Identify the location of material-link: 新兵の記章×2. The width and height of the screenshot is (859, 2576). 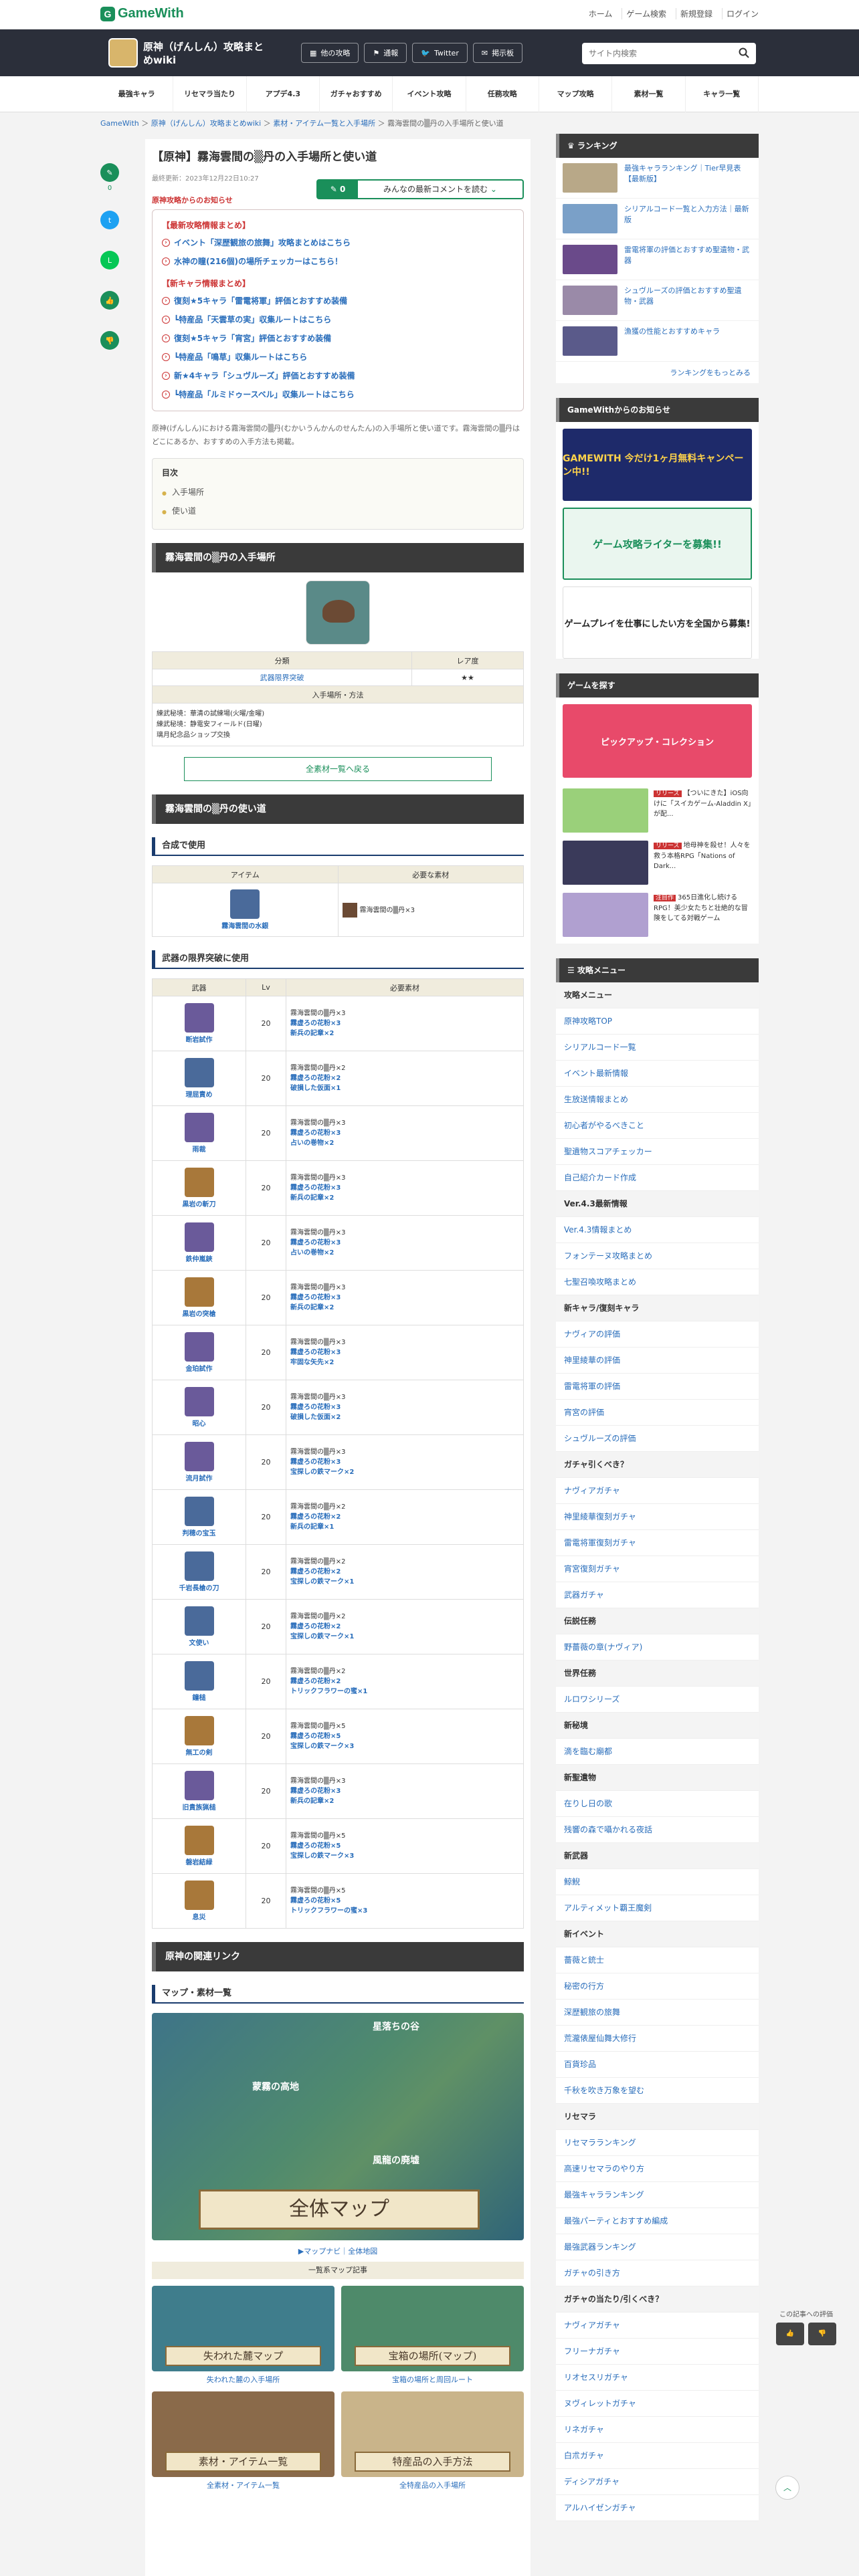
(405, 1801).